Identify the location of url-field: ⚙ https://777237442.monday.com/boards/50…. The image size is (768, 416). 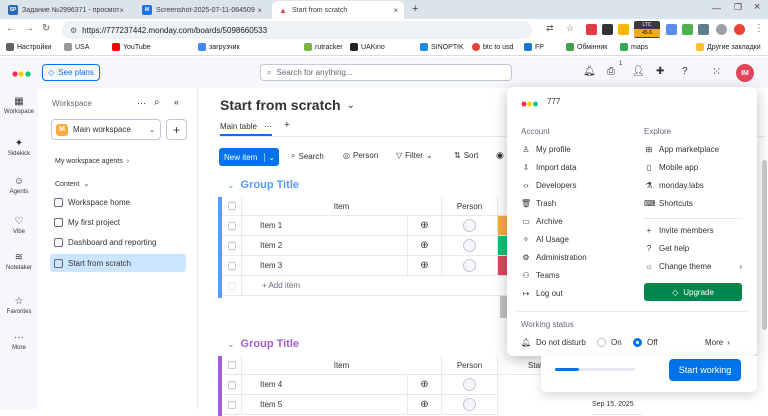
(297, 30).